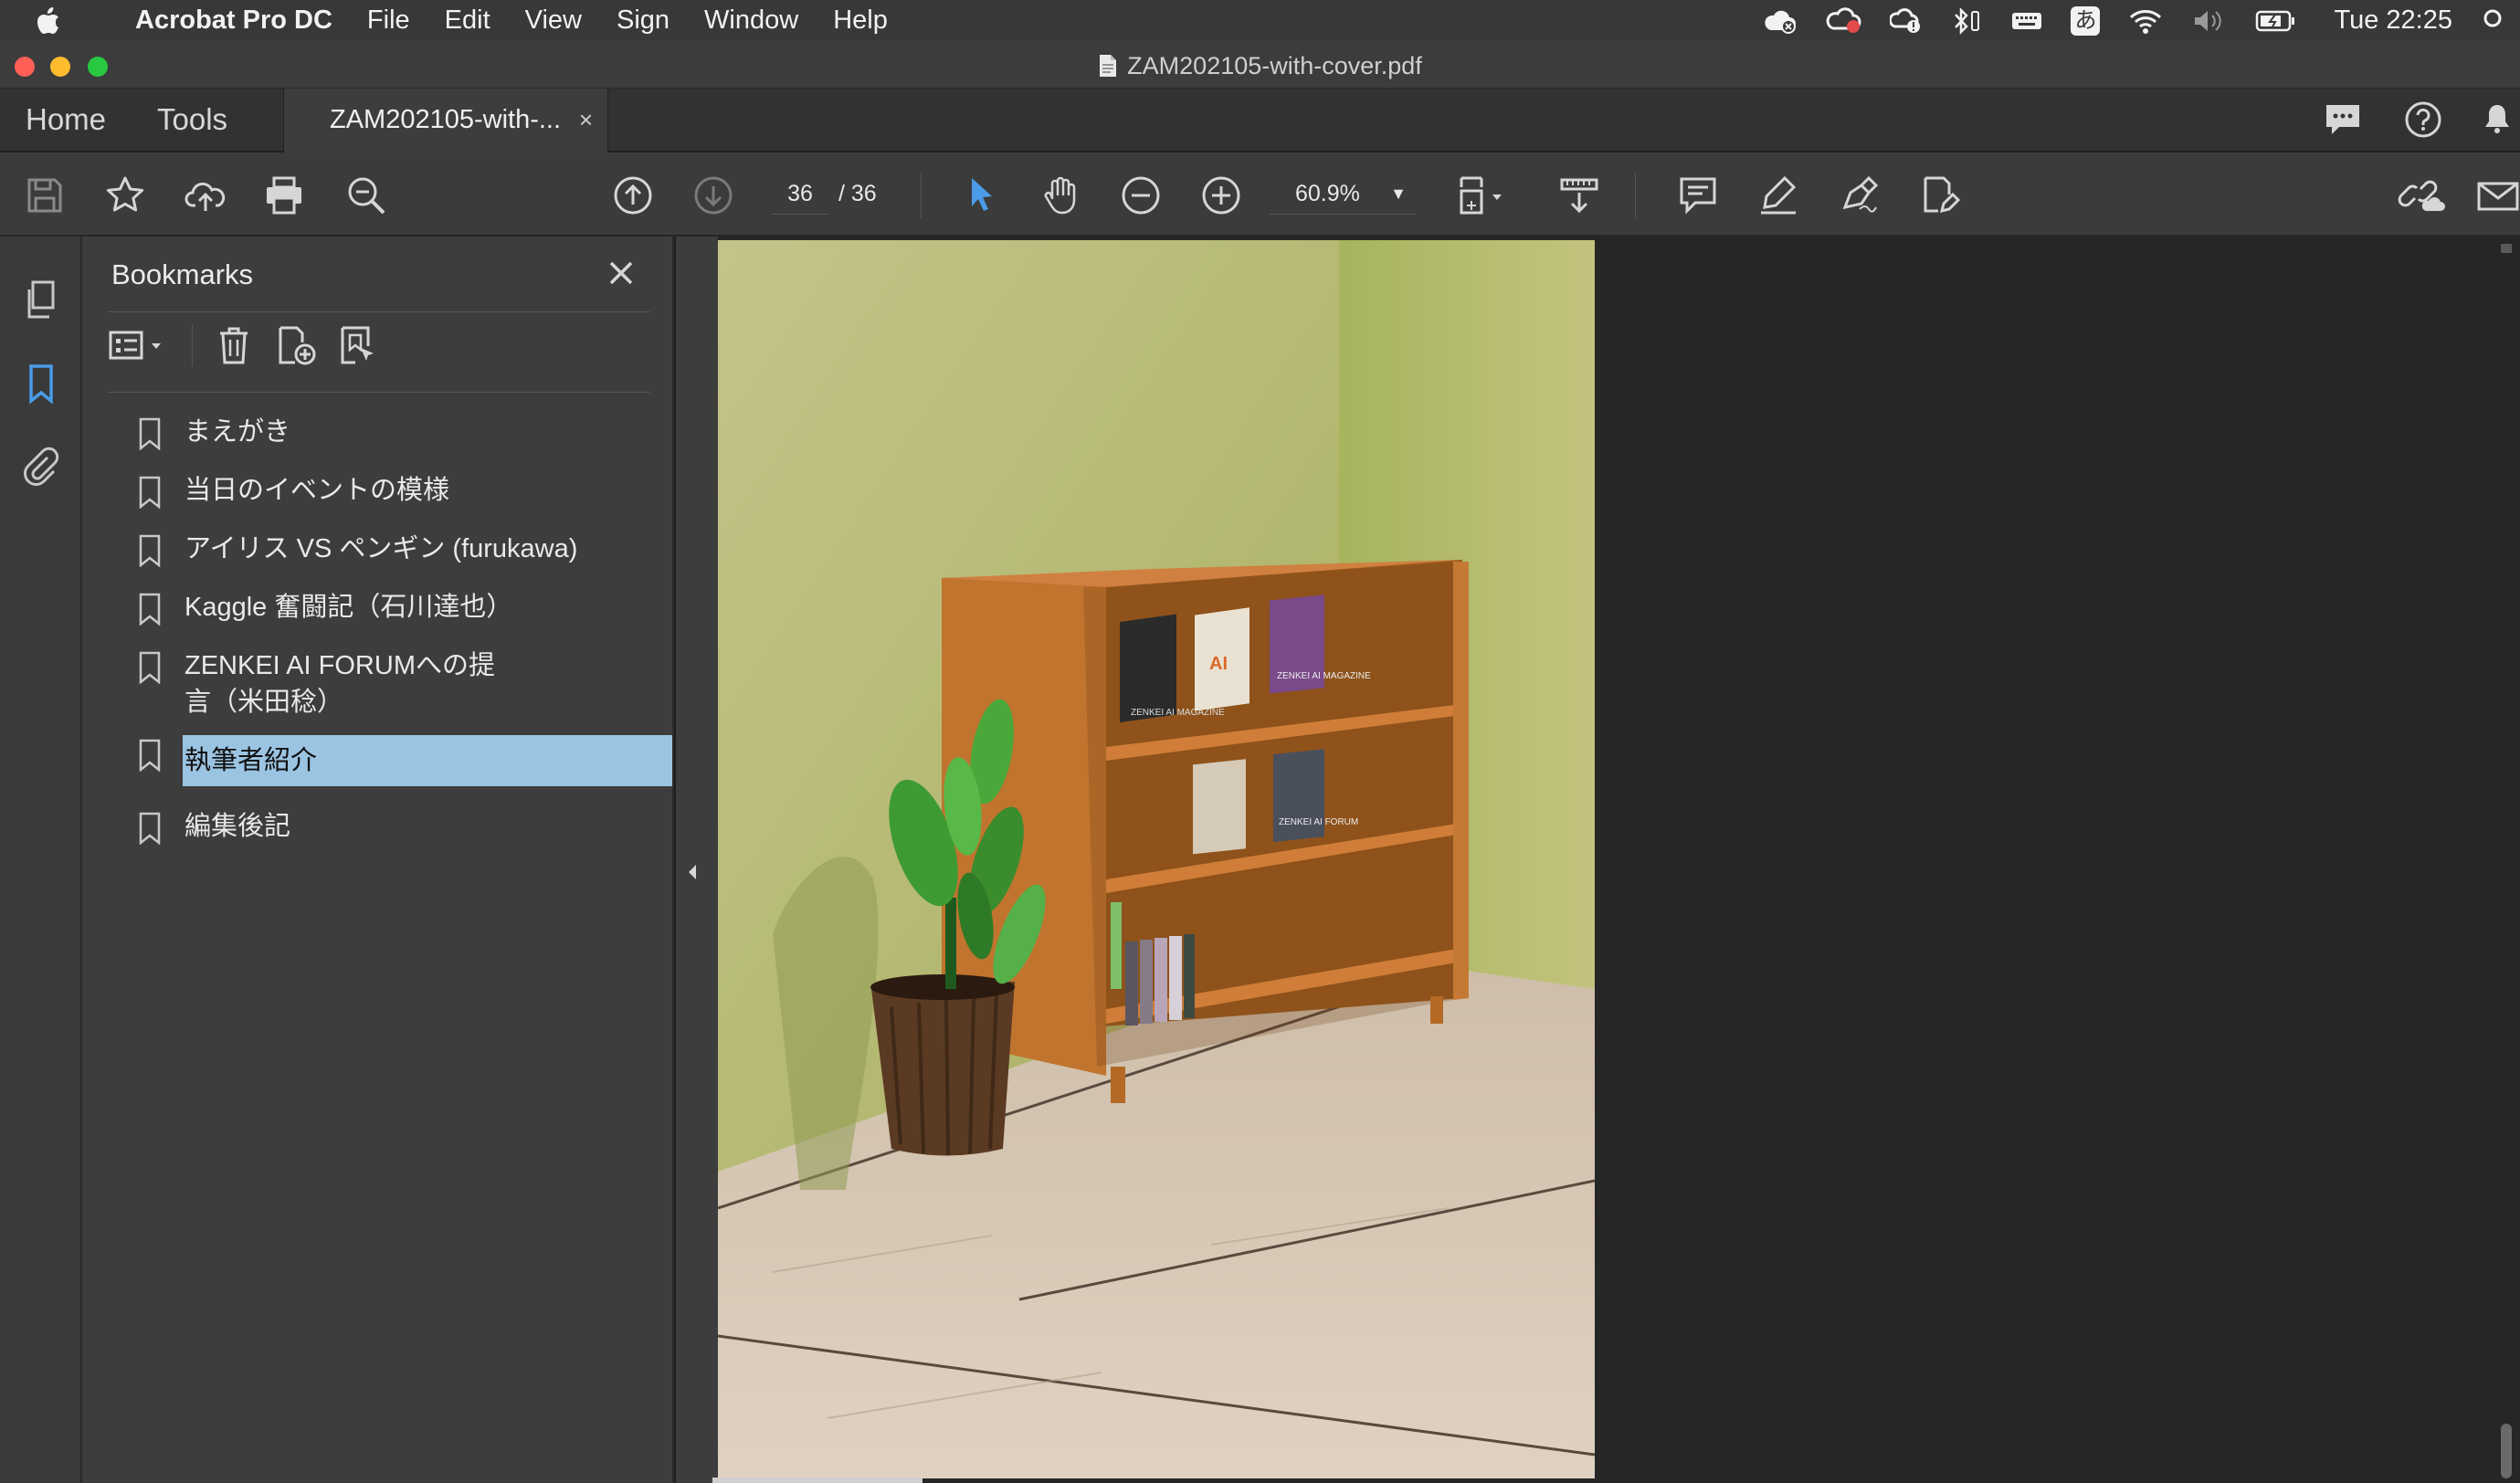 The image size is (2520, 1483). What do you see at coordinates (2498, 195) in the screenshot?
I see `email-icon` at bounding box center [2498, 195].